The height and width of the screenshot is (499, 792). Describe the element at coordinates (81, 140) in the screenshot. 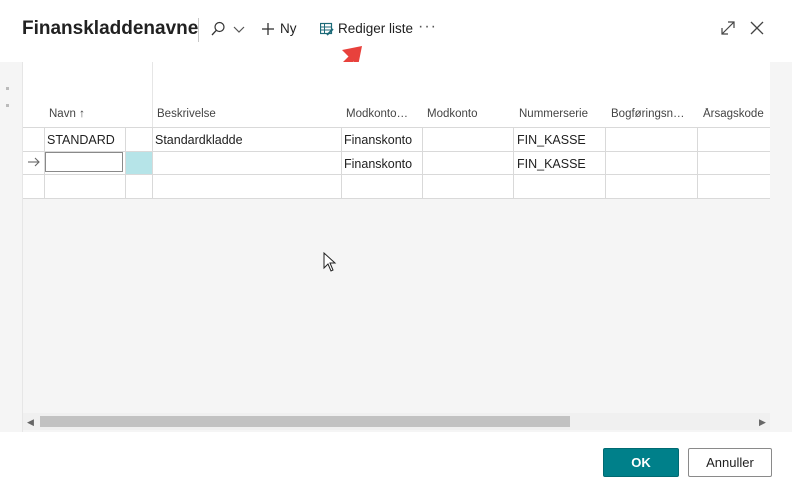

I see `cell-navn: STANDARD` at that location.